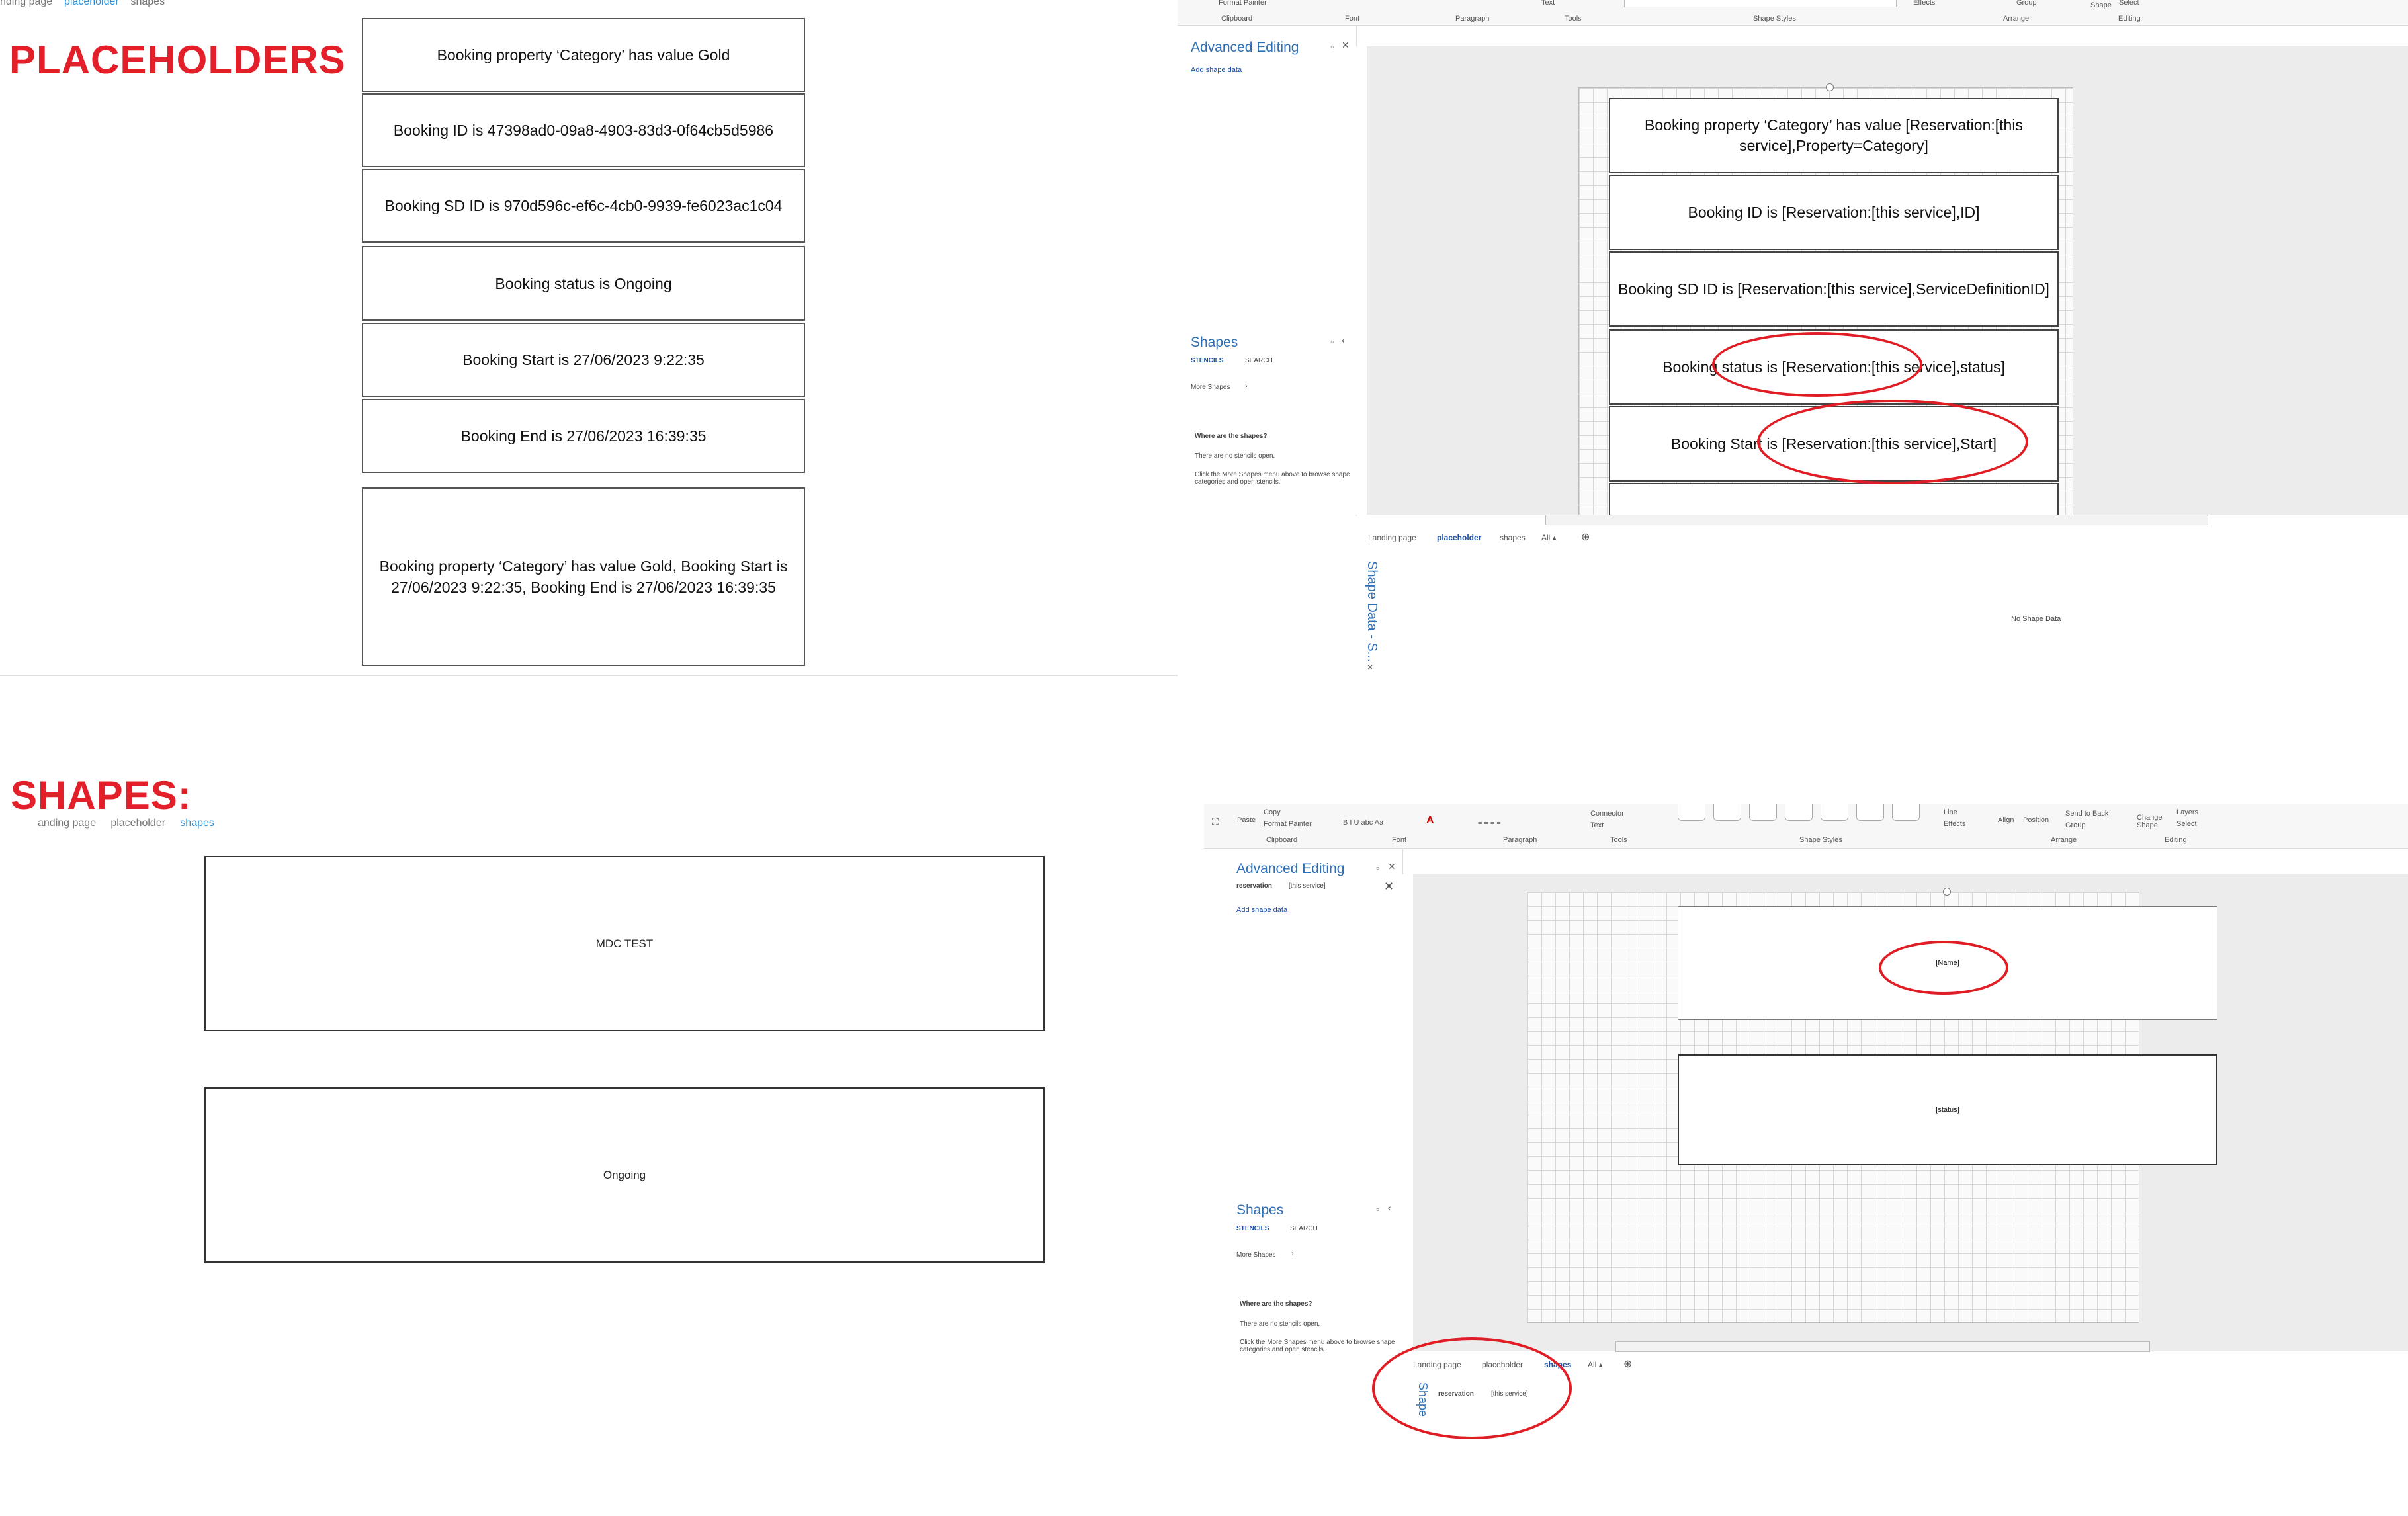 This screenshot has height=1516, width=2408. I want to click on paste-button: Paste, so click(1246, 820).